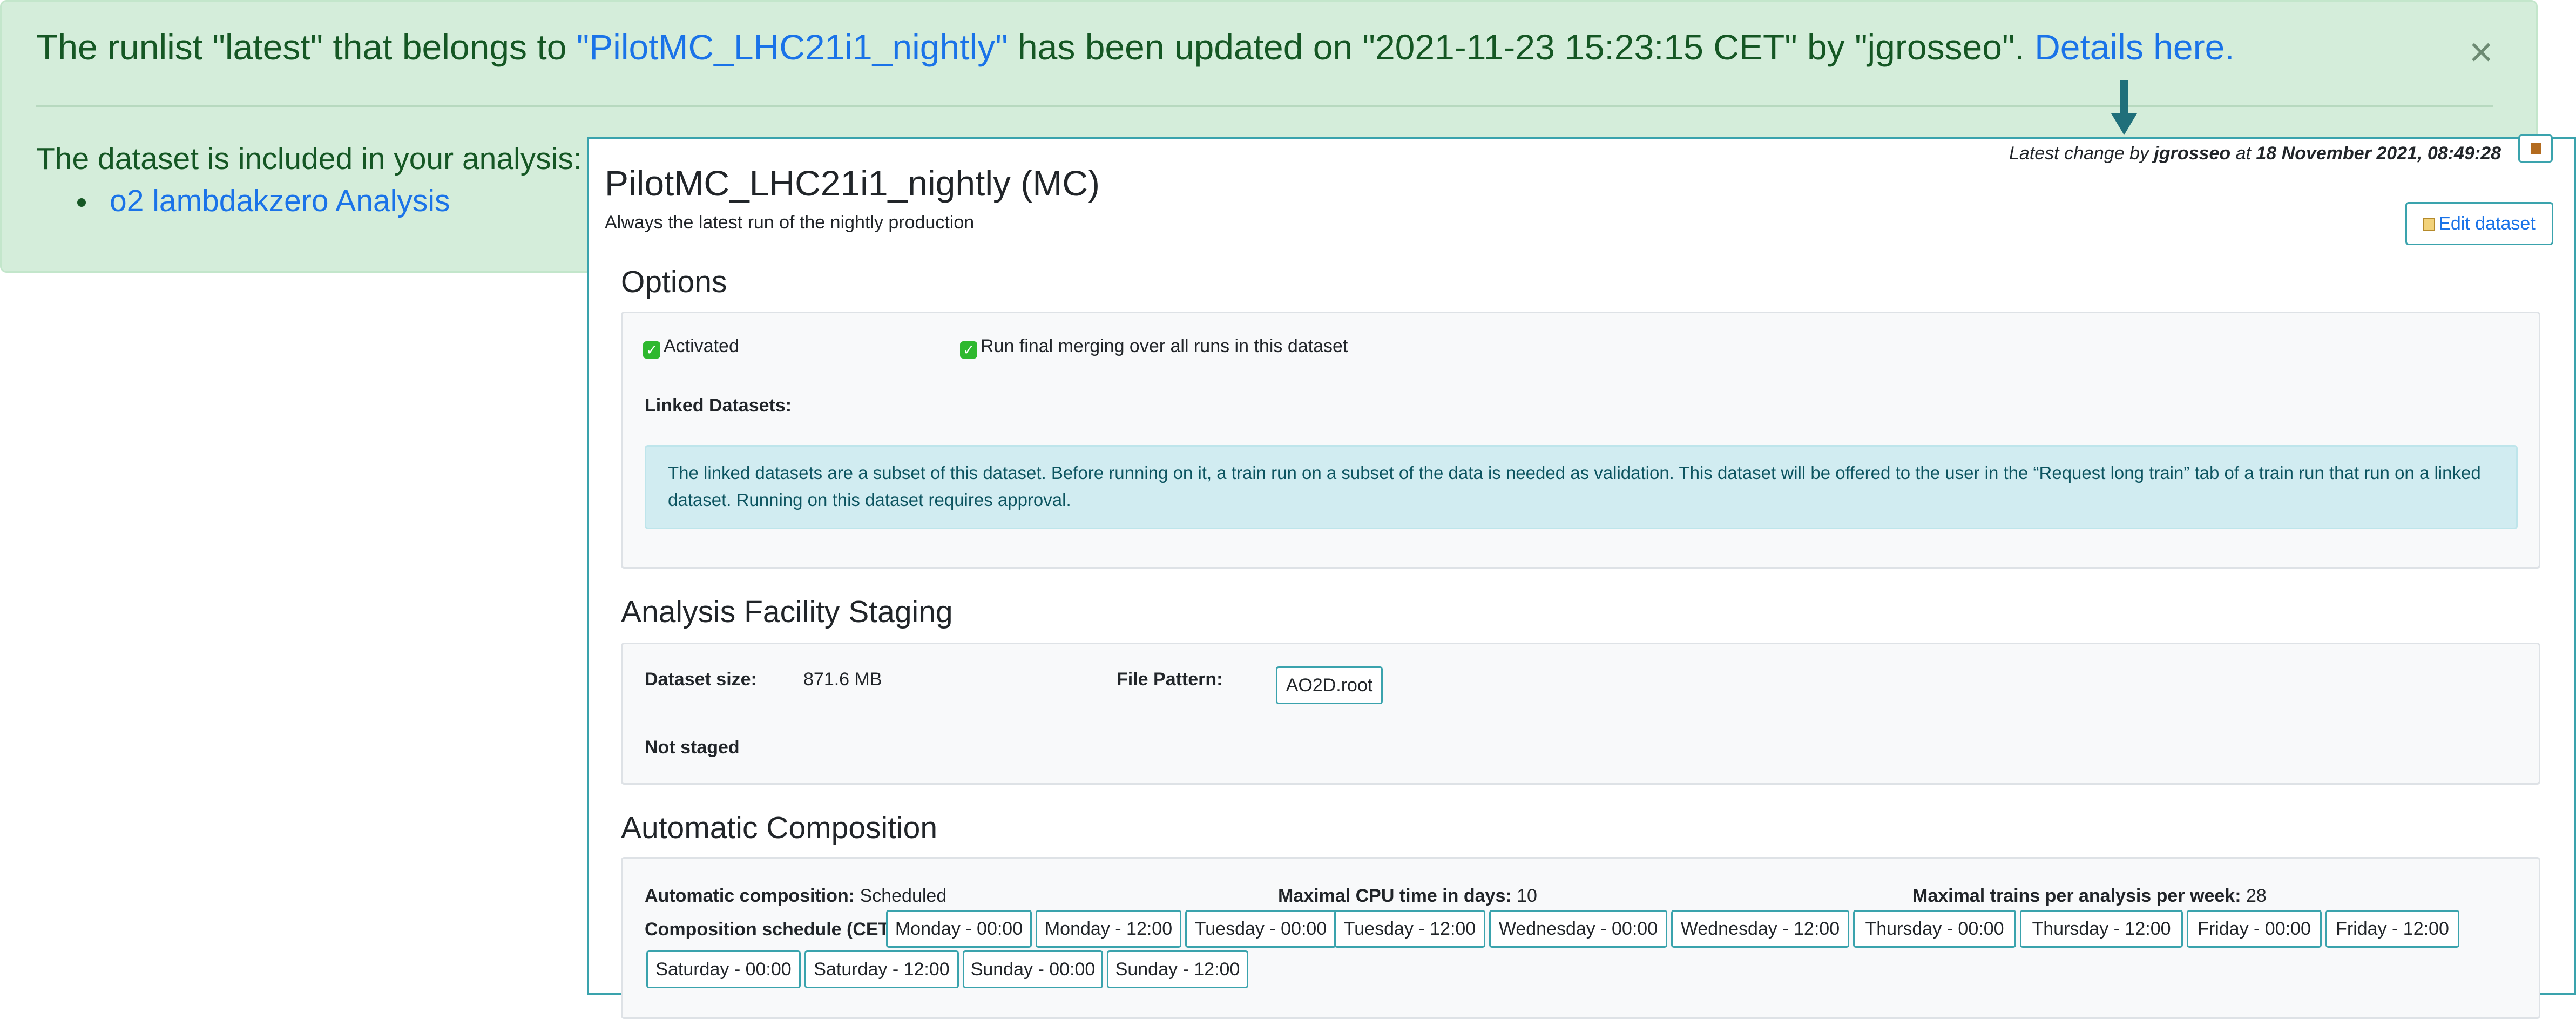  What do you see at coordinates (1170, 680) in the screenshot?
I see `file-pattern-label: File Pattern:` at bounding box center [1170, 680].